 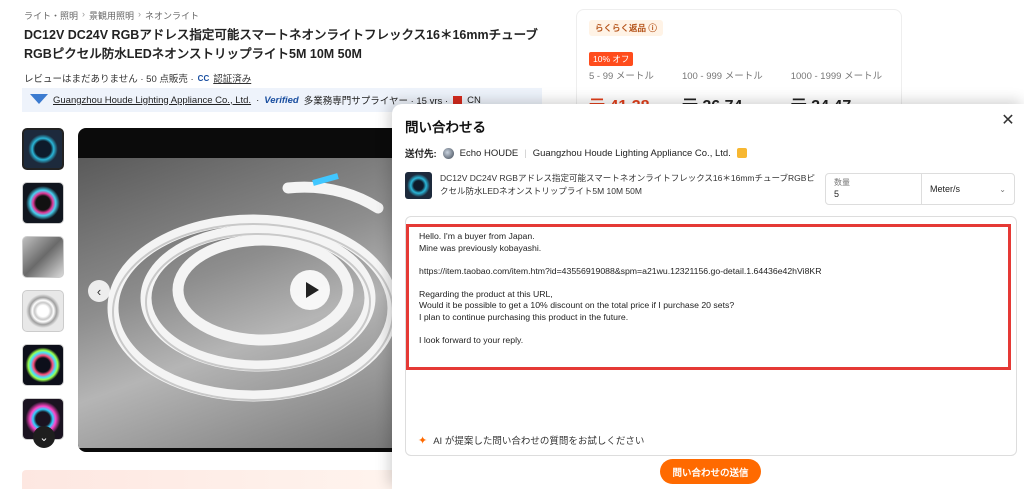 What do you see at coordinates (621, 76) in the screenshot?
I see `tier-range: 5 - 99 メートル` at bounding box center [621, 76].